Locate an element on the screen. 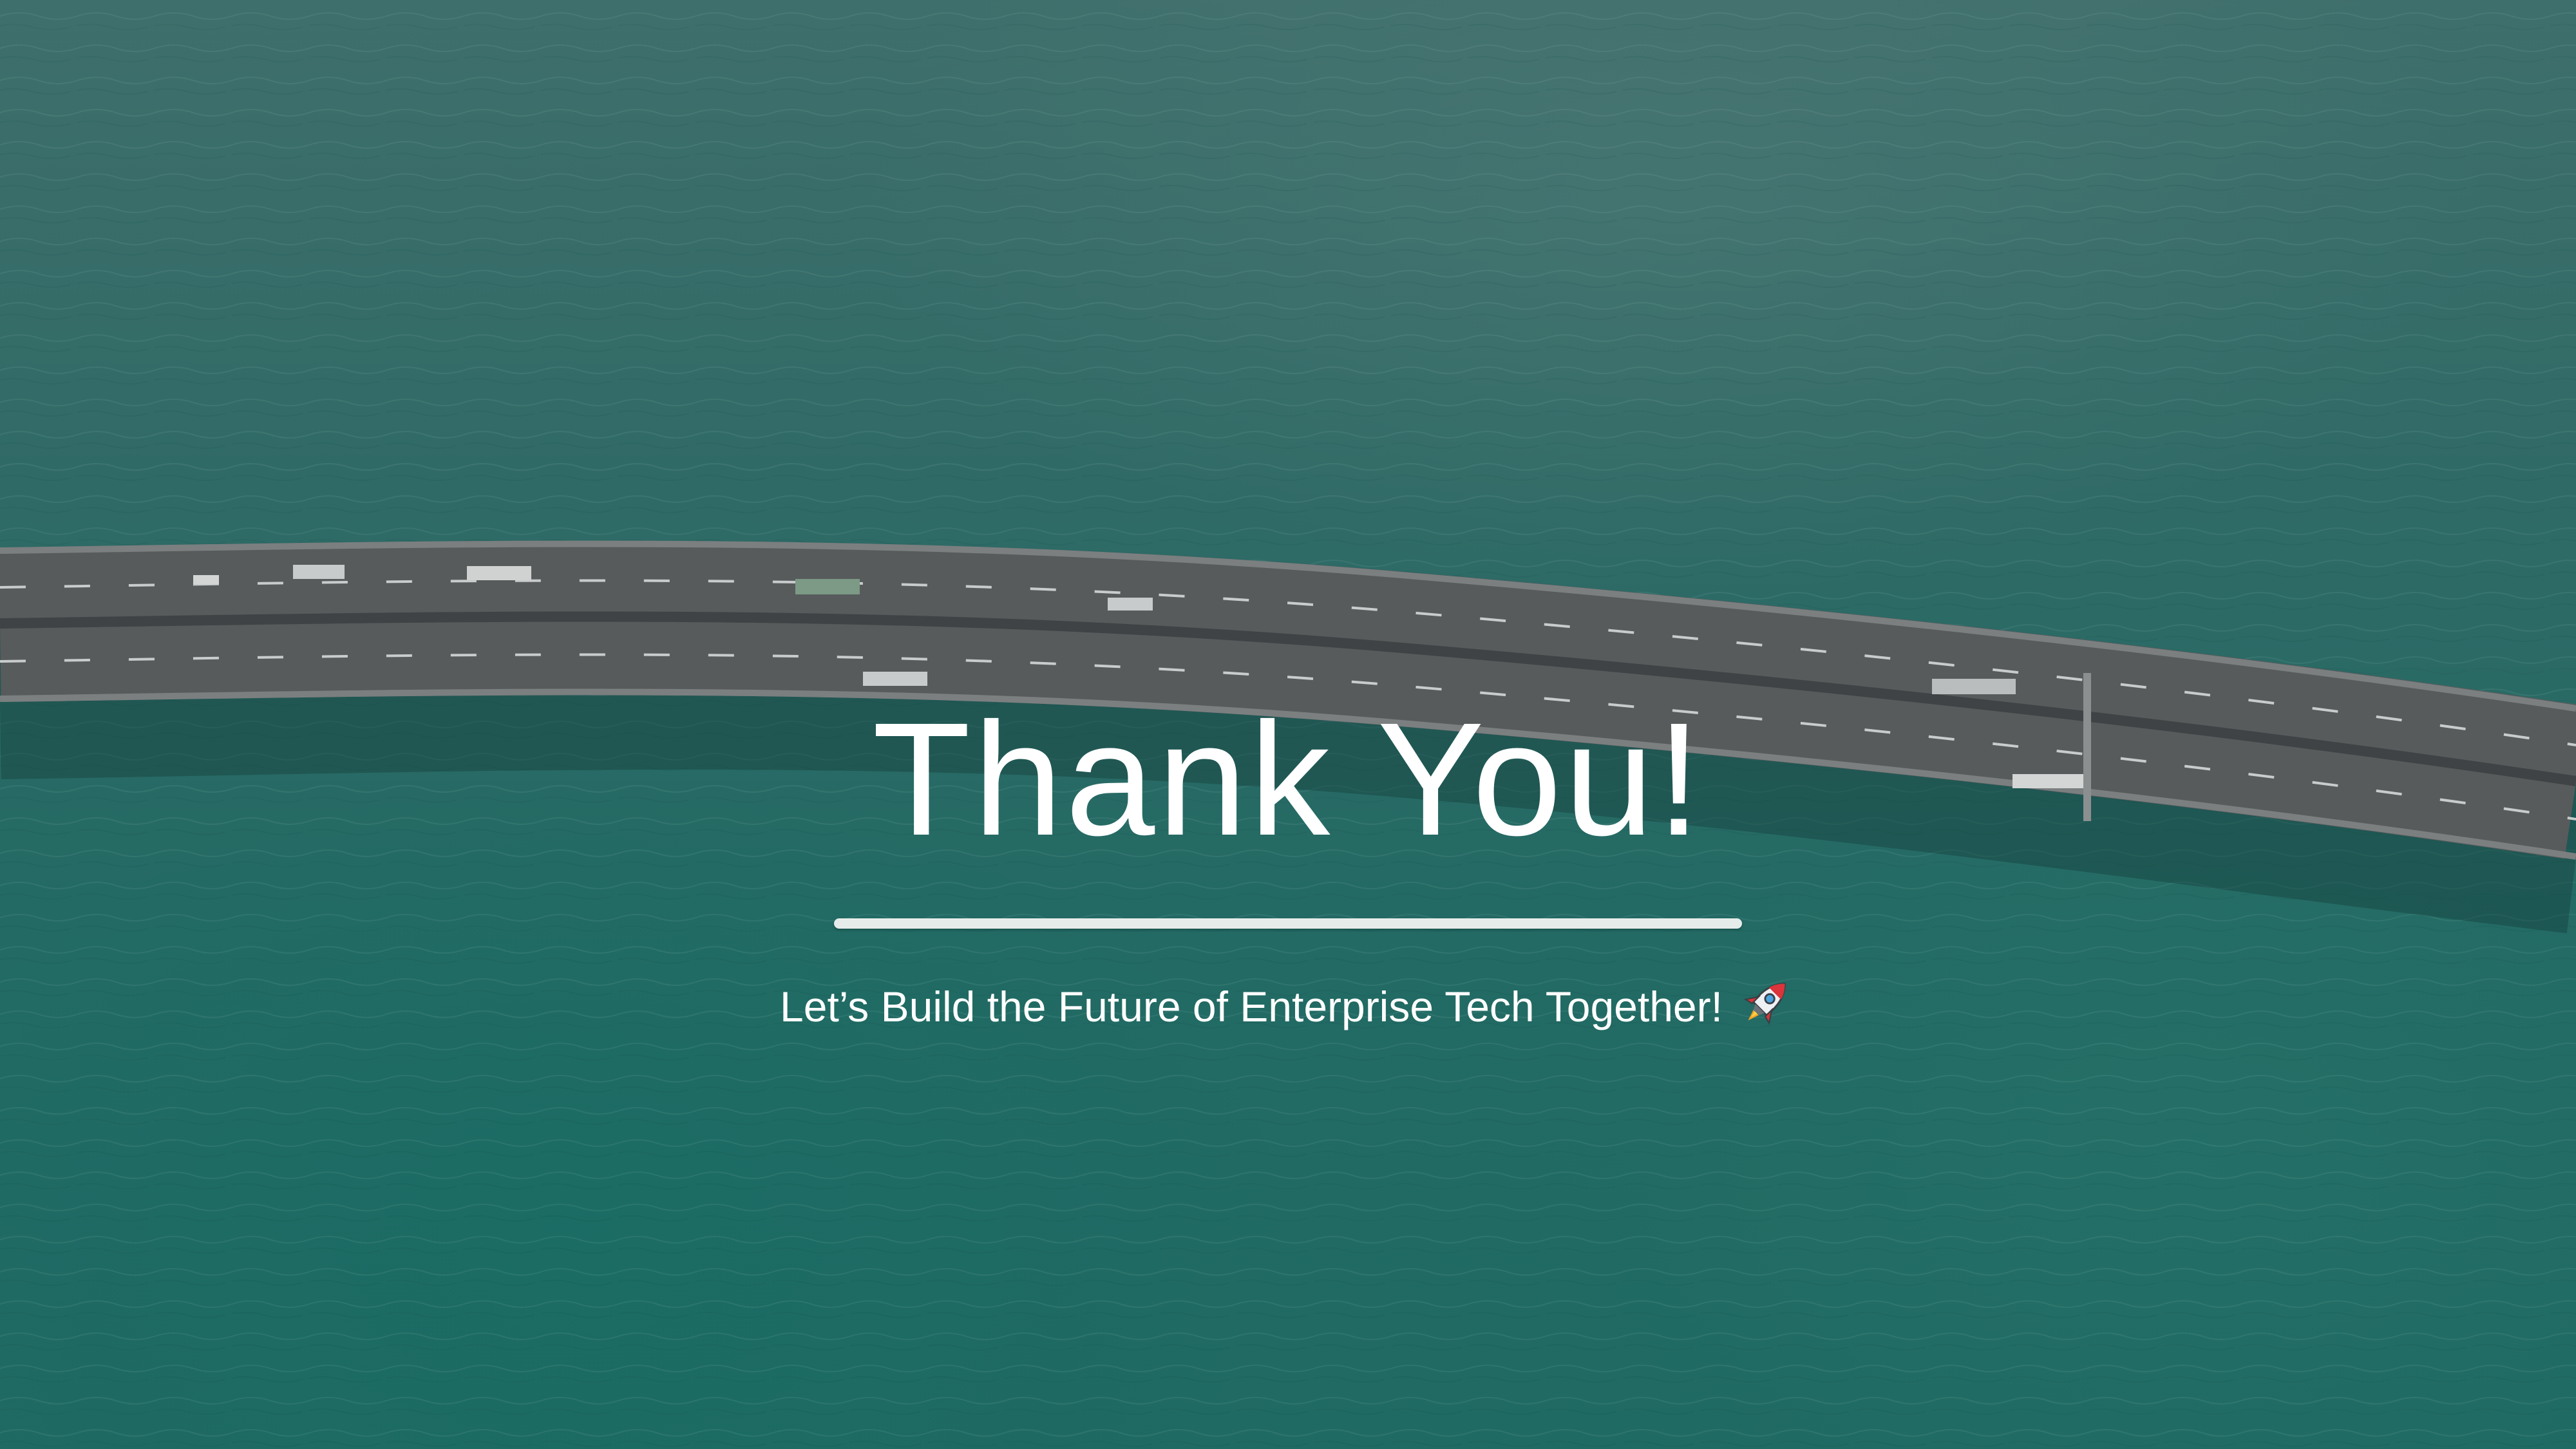 The height and width of the screenshot is (1449, 2576). rocket-icon is located at coordinates (1764, 1004).